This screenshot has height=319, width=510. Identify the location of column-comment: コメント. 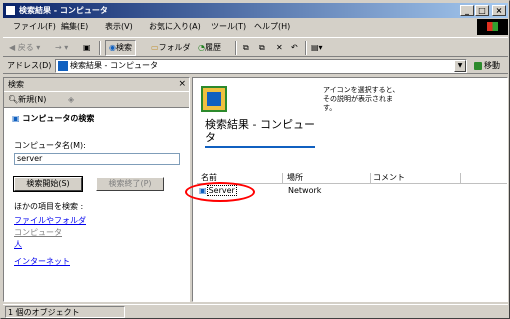
(416, 178).